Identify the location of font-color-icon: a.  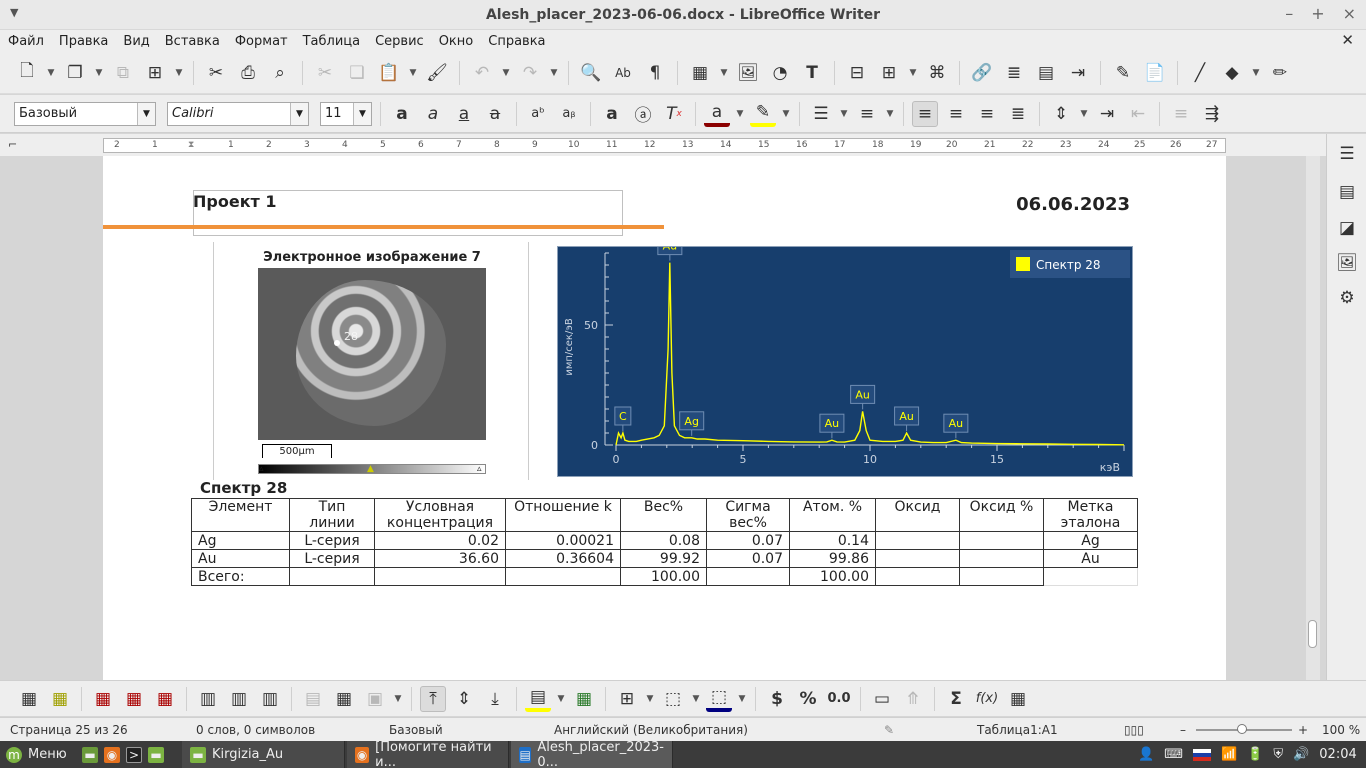
(717, 114).